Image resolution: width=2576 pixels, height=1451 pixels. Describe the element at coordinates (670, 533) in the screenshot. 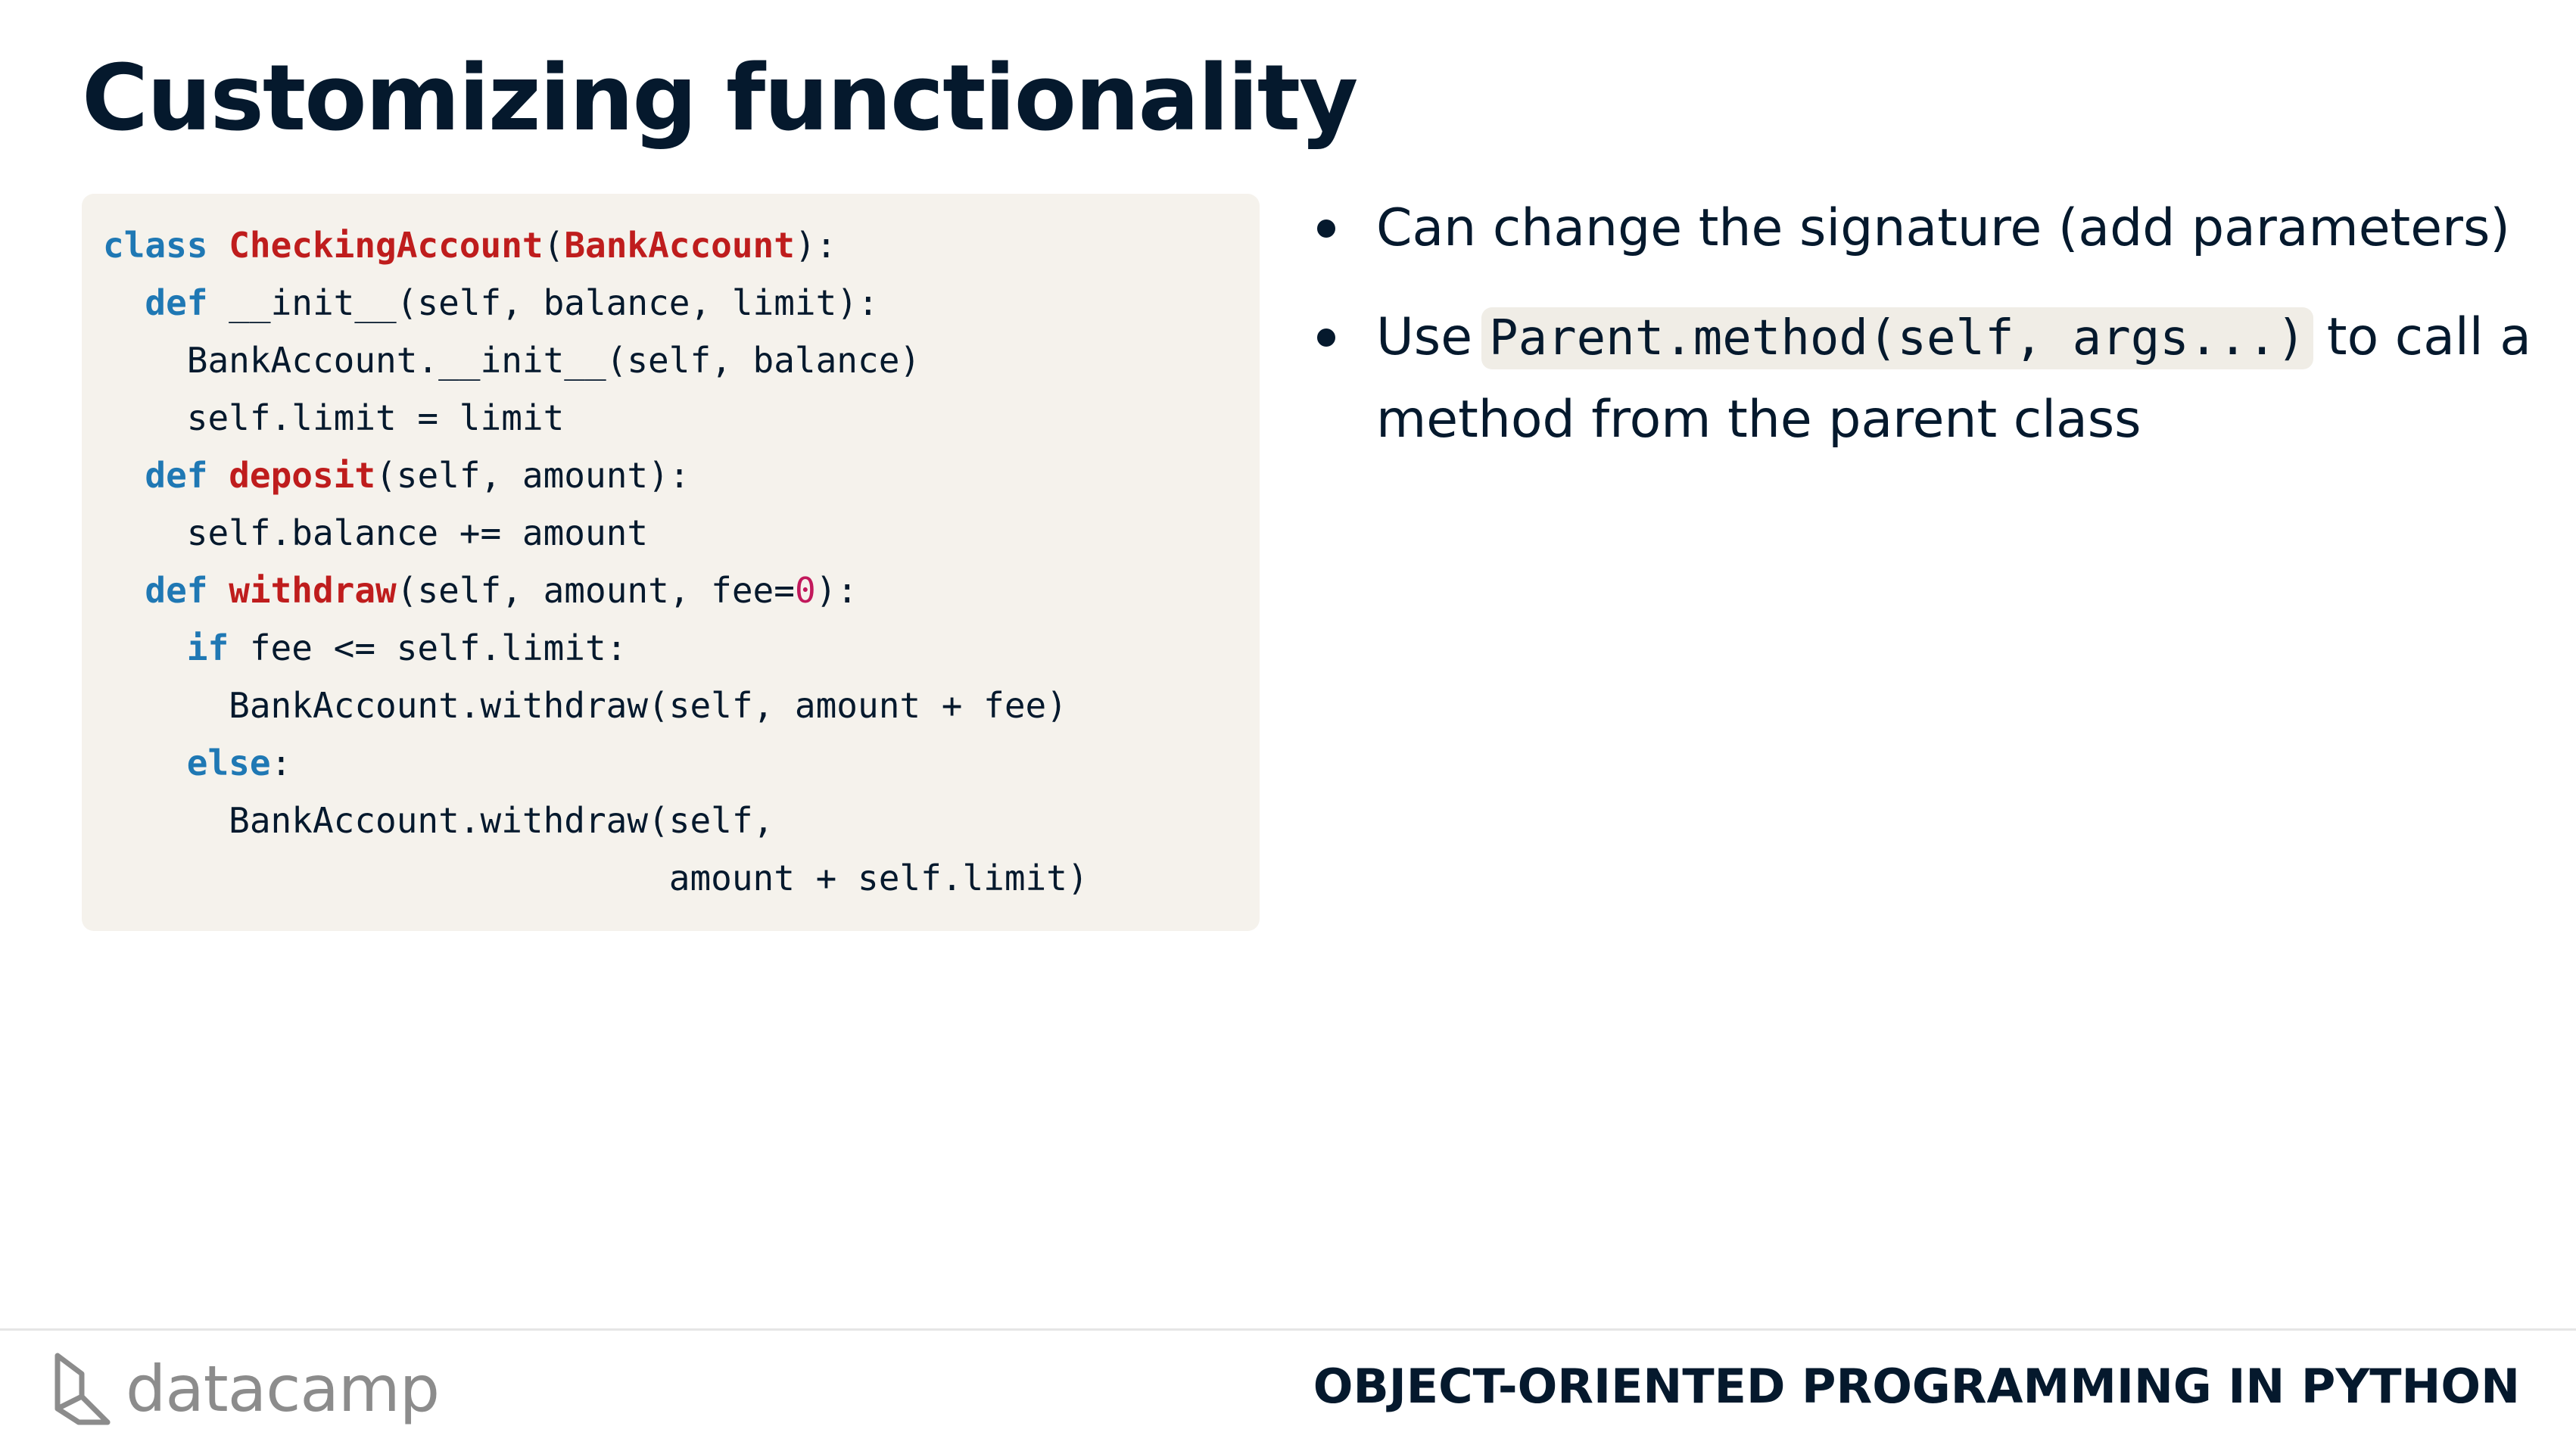

I see `code-line: self.balance += amount` at that location.